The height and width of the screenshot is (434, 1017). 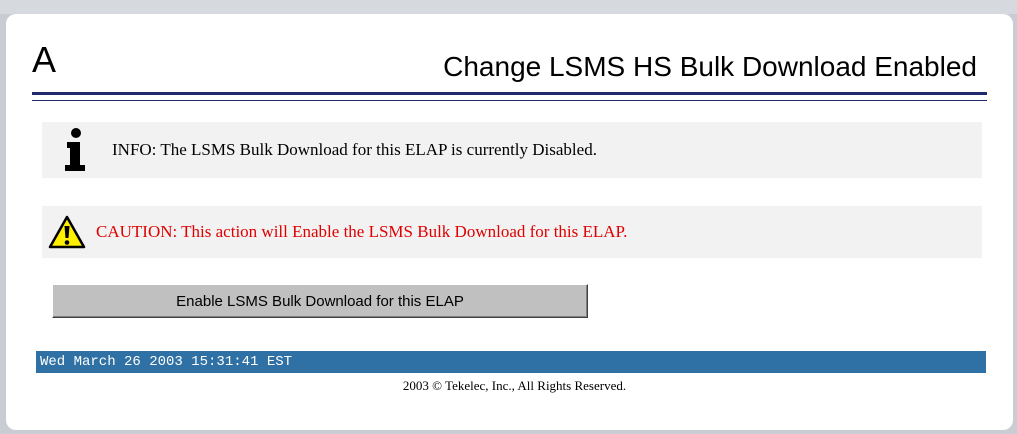 I want to click on enable-bulk-download-button: Enable LSMS Bulk Download for this ELAP, so click(x=320, y=301).